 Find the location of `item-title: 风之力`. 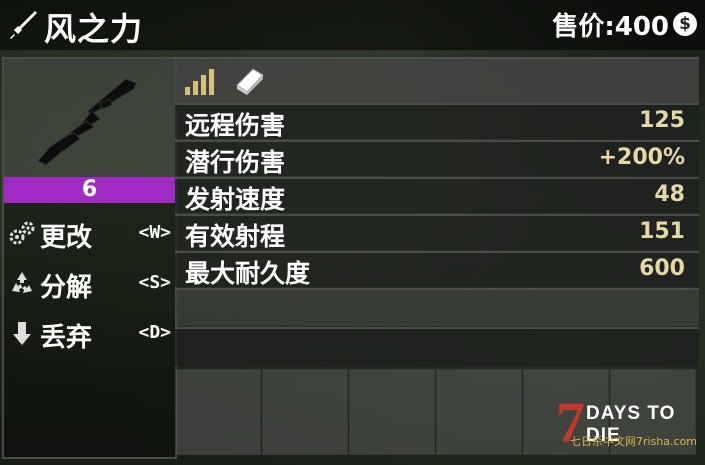

item-title: 风之力 is located at coordinates (94, 29).